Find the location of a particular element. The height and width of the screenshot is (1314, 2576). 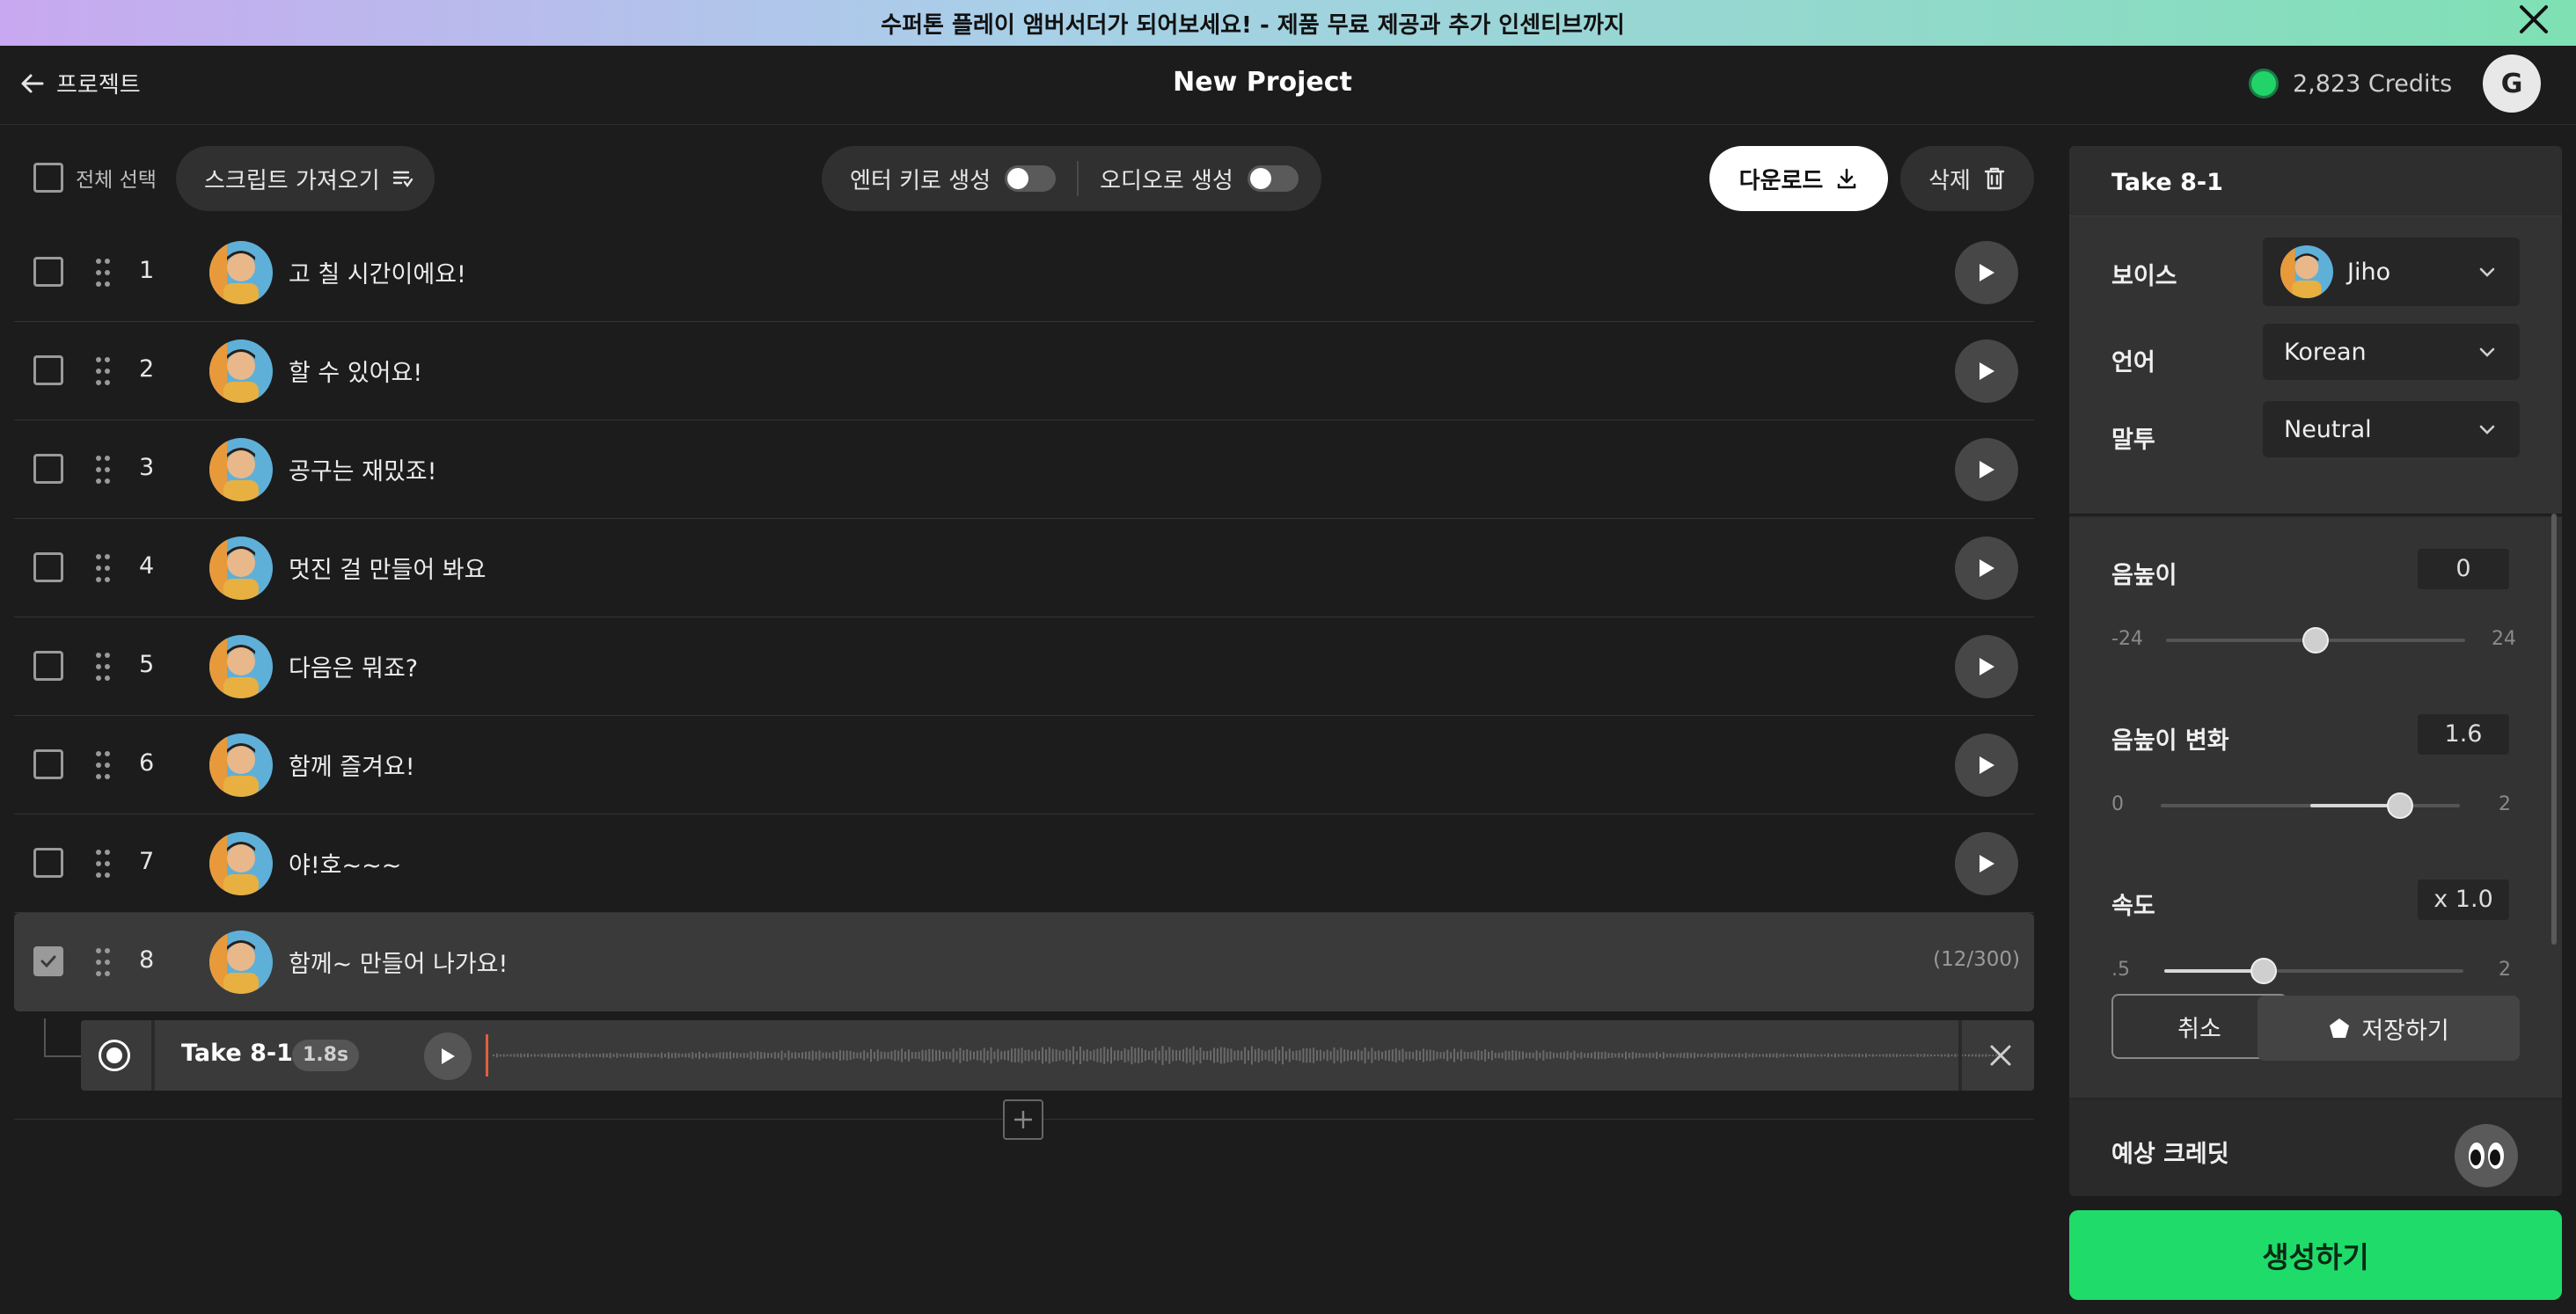

take-select-radio is located at coordinates (114, 1055).